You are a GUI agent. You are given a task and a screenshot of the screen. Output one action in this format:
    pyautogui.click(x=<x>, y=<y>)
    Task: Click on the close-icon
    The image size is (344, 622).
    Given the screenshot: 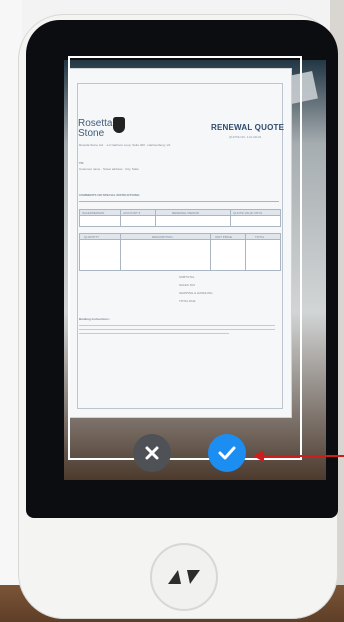 What is the action you would take?
    pyautogui.click(x=152, y=453)
    